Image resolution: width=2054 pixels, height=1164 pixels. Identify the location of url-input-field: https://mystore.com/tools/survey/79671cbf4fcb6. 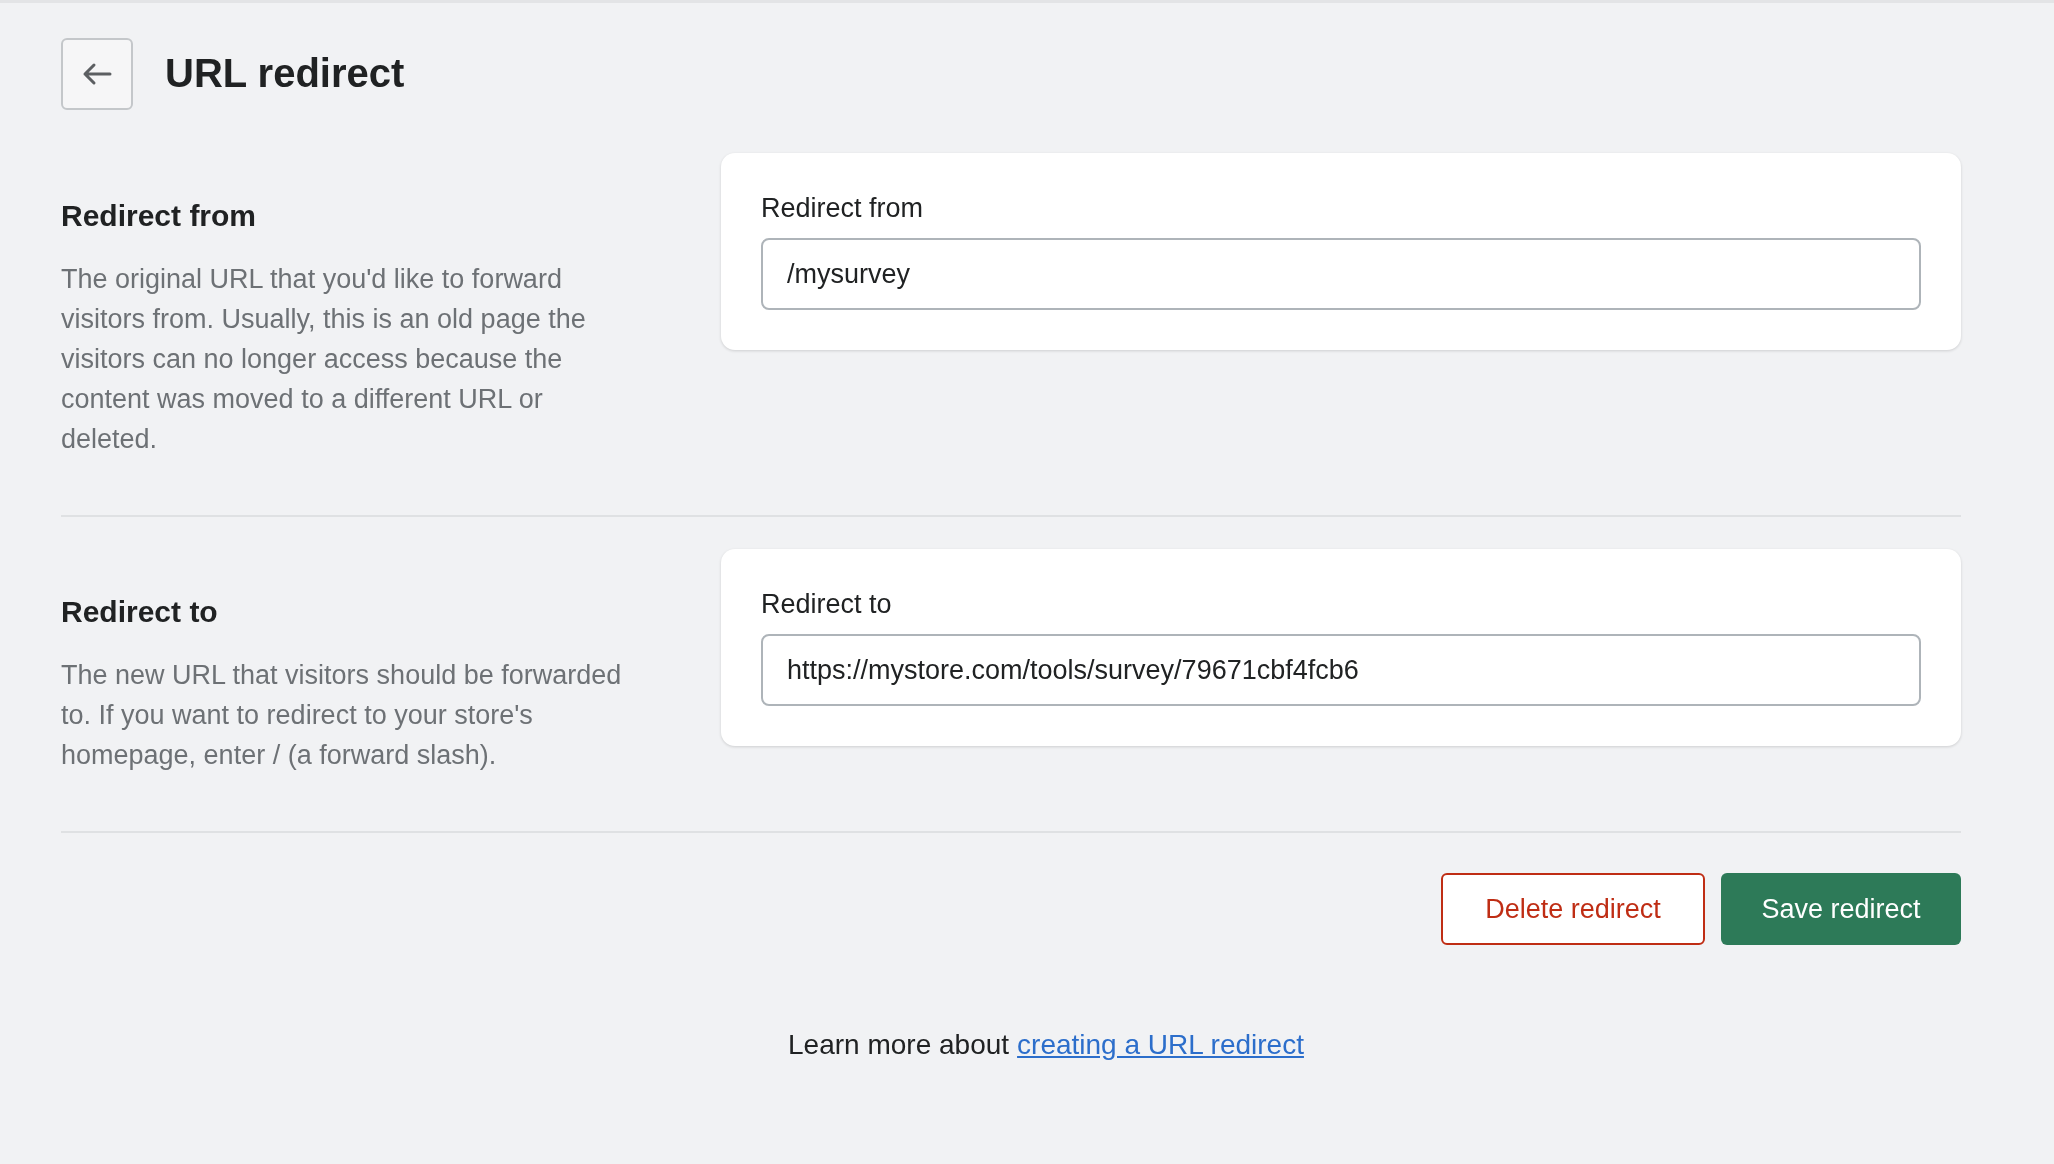
(1341, 670).